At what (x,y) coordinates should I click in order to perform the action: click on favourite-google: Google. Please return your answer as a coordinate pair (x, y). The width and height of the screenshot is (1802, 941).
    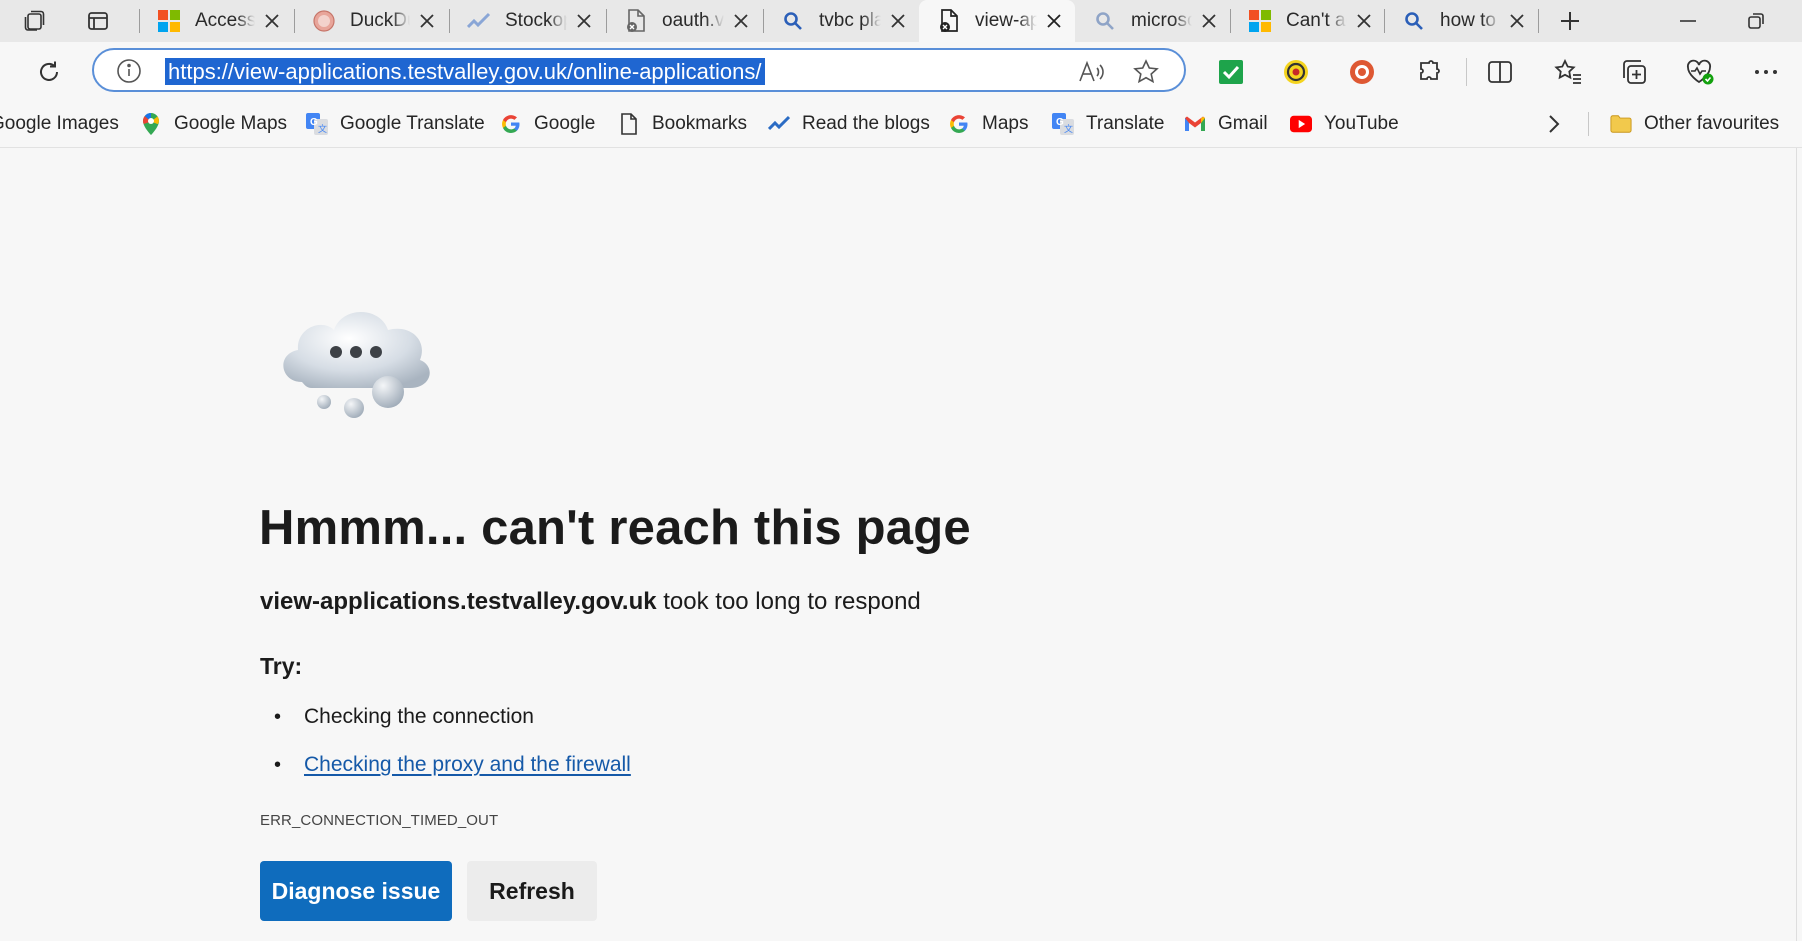
    Looking at the image, I should click on (547, 124).